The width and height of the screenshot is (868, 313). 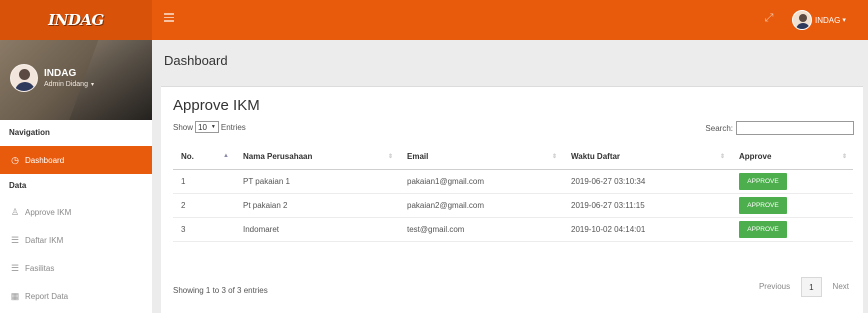 I want to click on cell-waktu: 2019-10-02 04:14:01, so click(x=647, y=229).